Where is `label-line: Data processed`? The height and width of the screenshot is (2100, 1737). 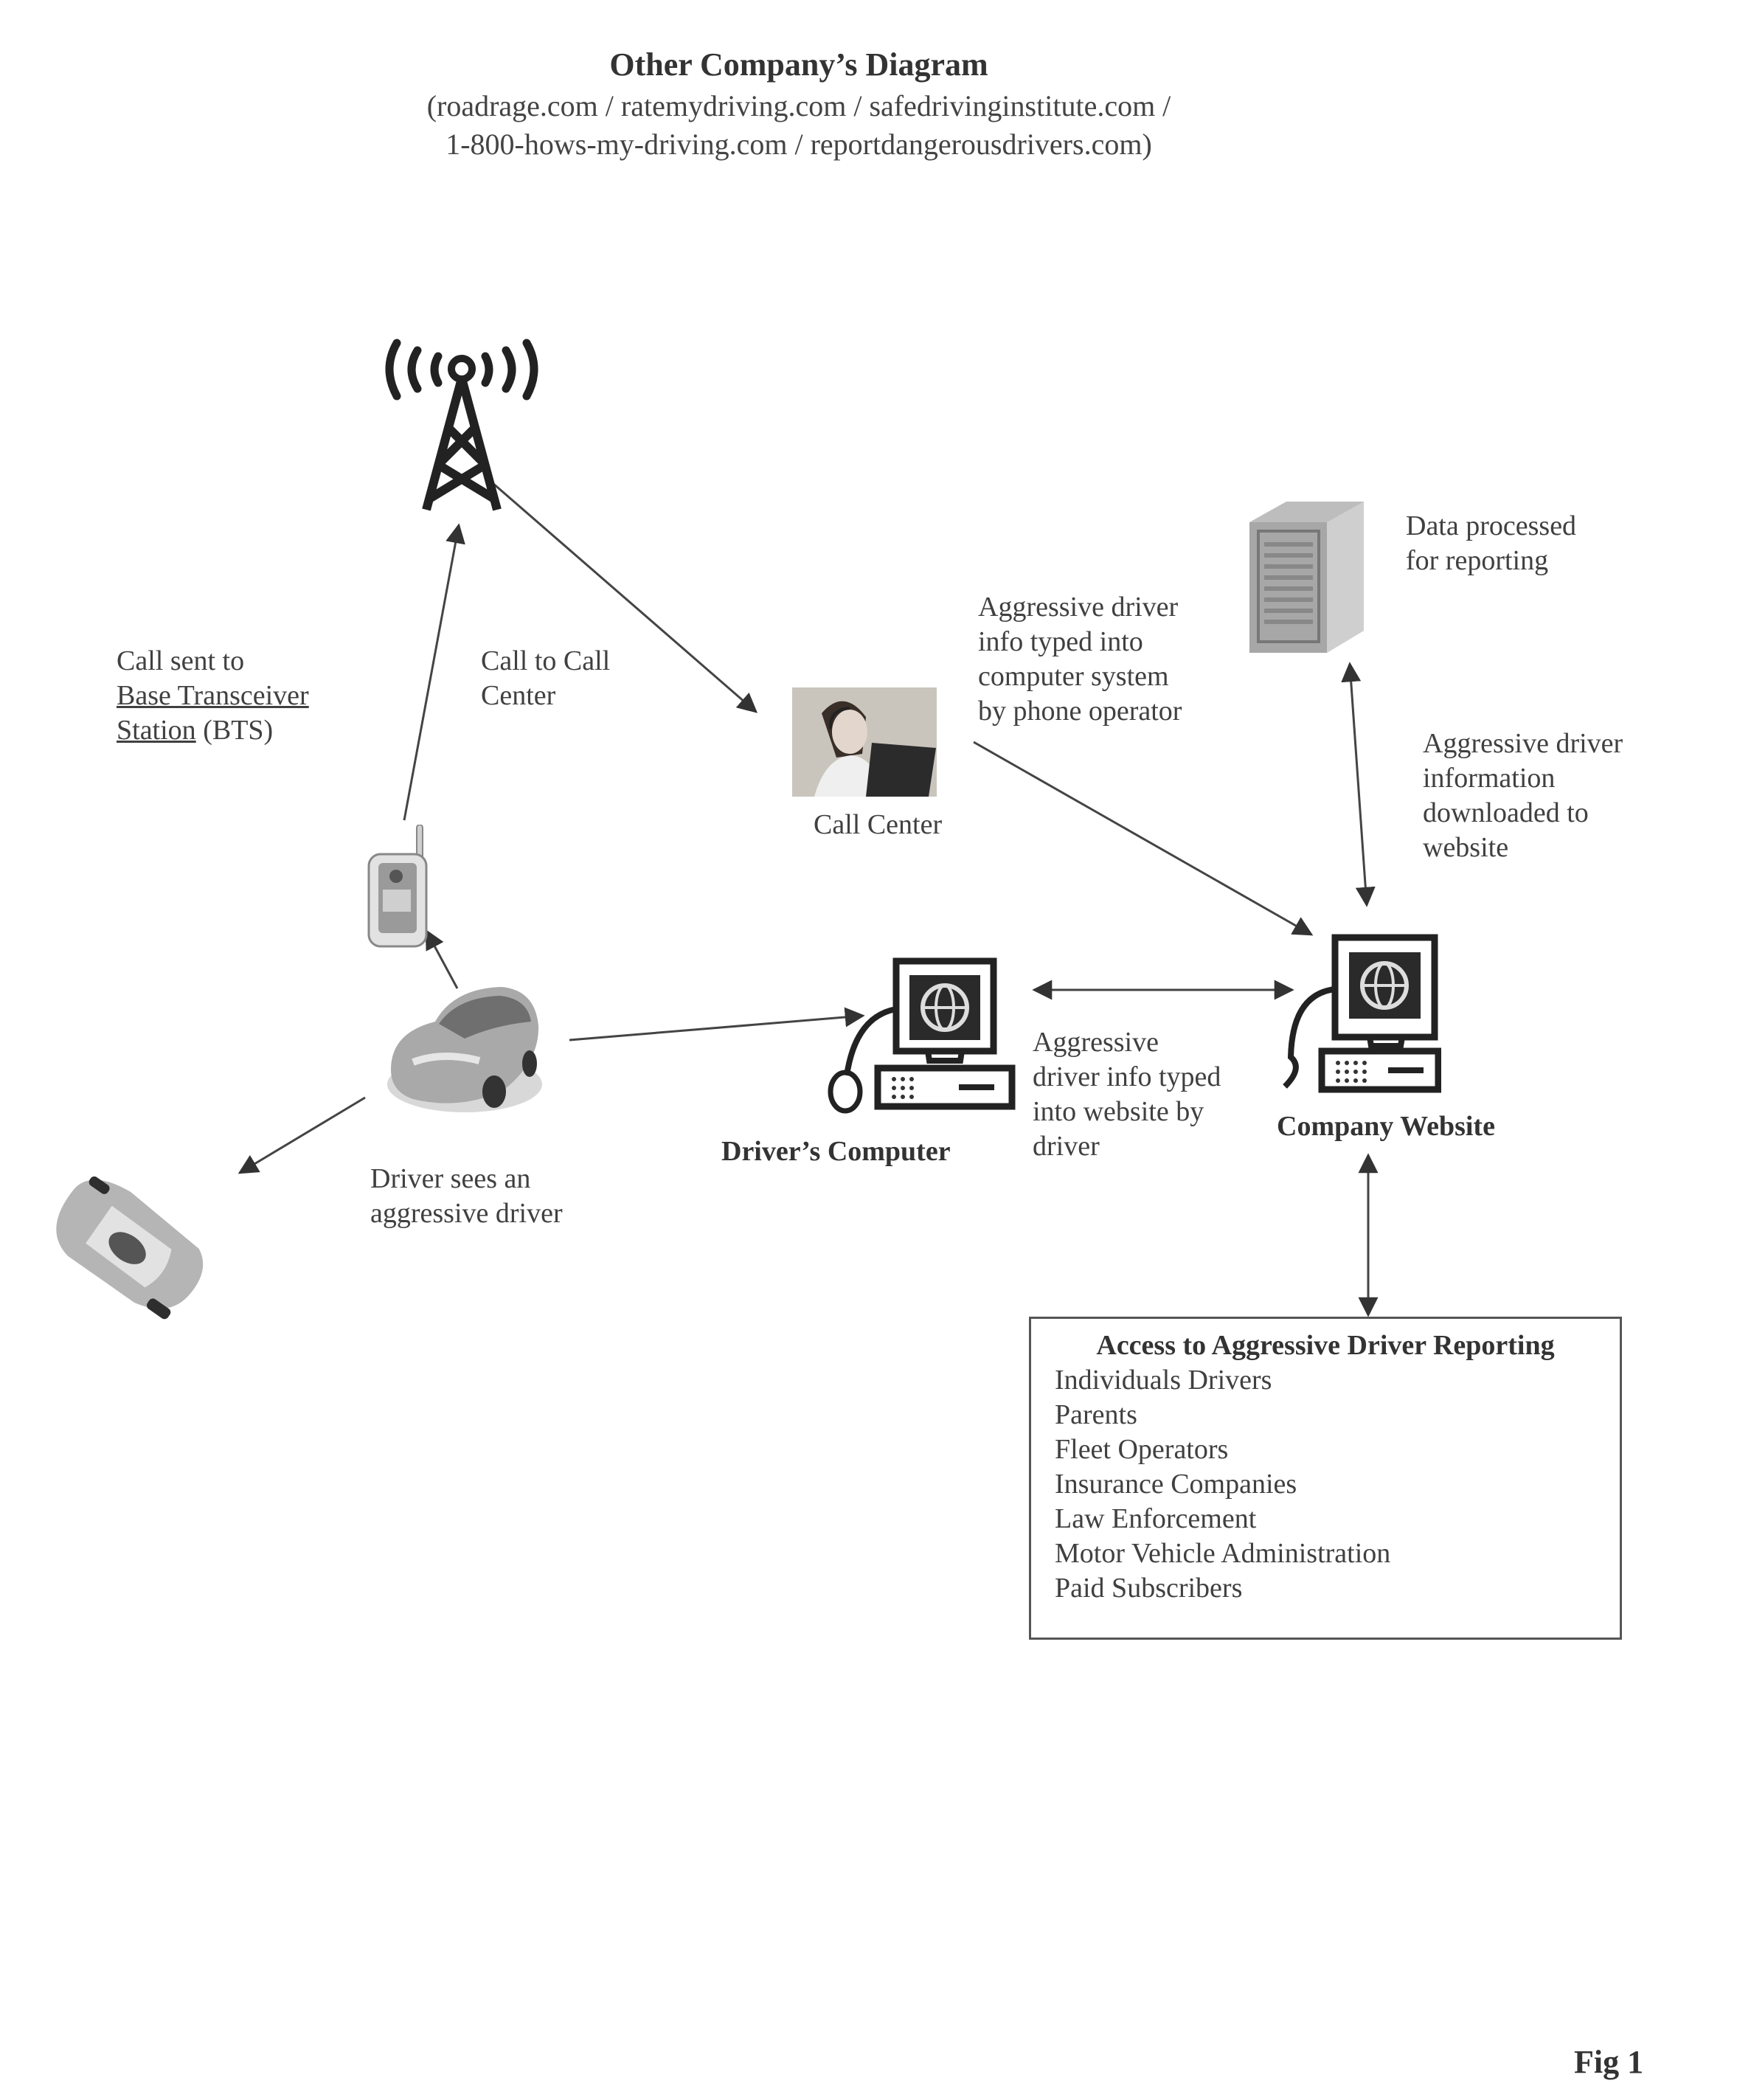
label-line: Data processed is located at coordinates (1491, 525).